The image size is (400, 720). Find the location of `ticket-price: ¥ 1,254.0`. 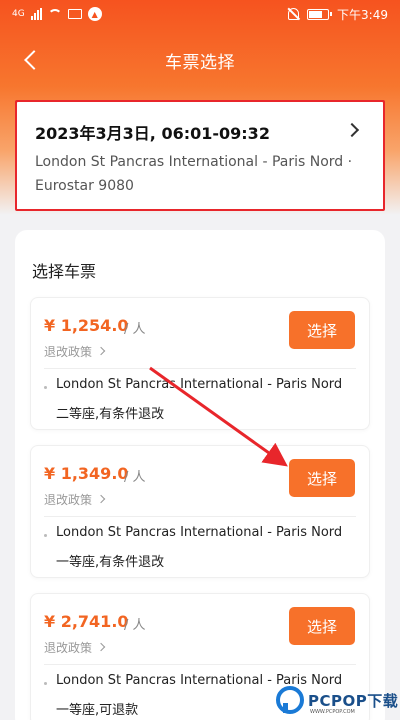

ticket-price: ¥ 1,254.0 is located at coordinates (86, 325).